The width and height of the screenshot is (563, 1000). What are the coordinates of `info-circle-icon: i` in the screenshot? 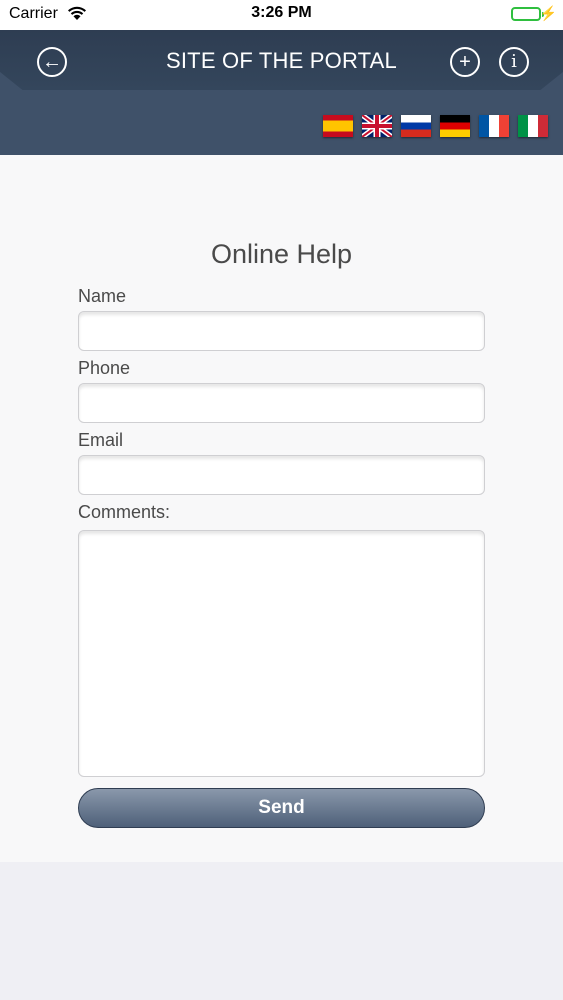 It's located at (514, 61).